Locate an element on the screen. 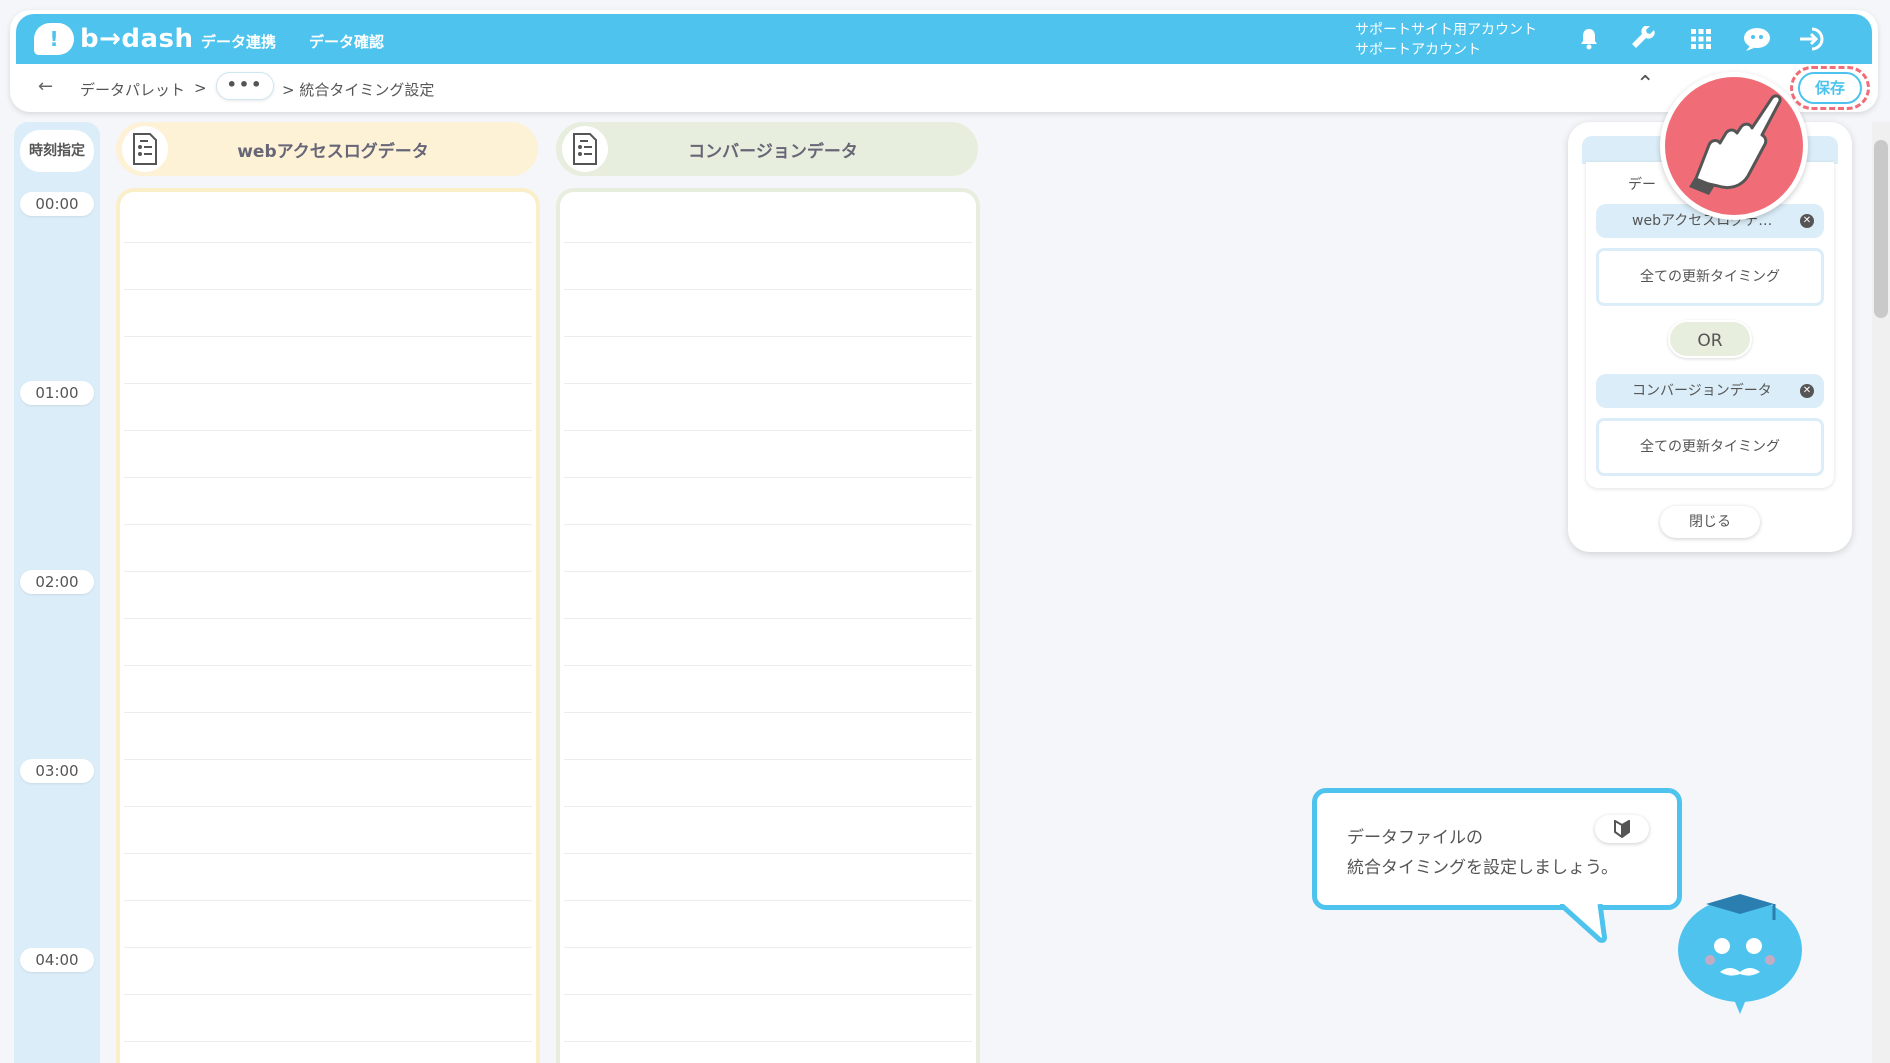 Image resolution: width=1890 pixels, height=1063 pixels. nav-data-check: データ確認 is located at coordinates (346, 41).